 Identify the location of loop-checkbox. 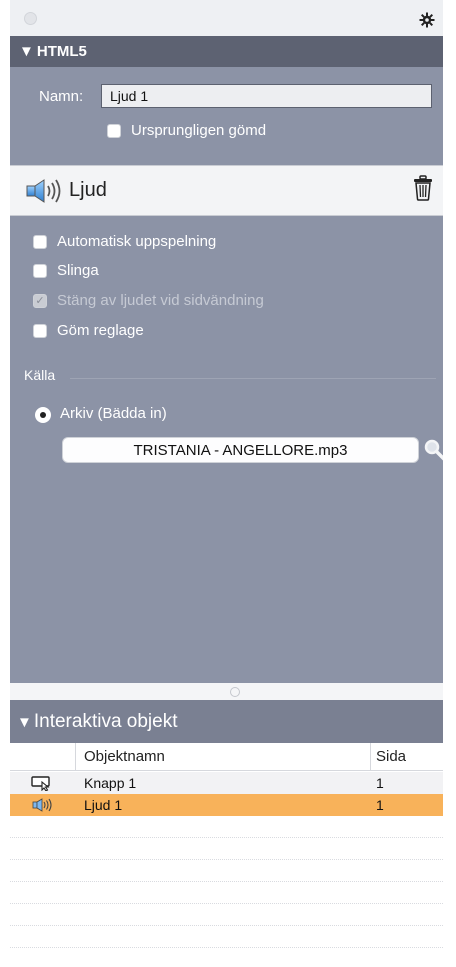
(40, 271).